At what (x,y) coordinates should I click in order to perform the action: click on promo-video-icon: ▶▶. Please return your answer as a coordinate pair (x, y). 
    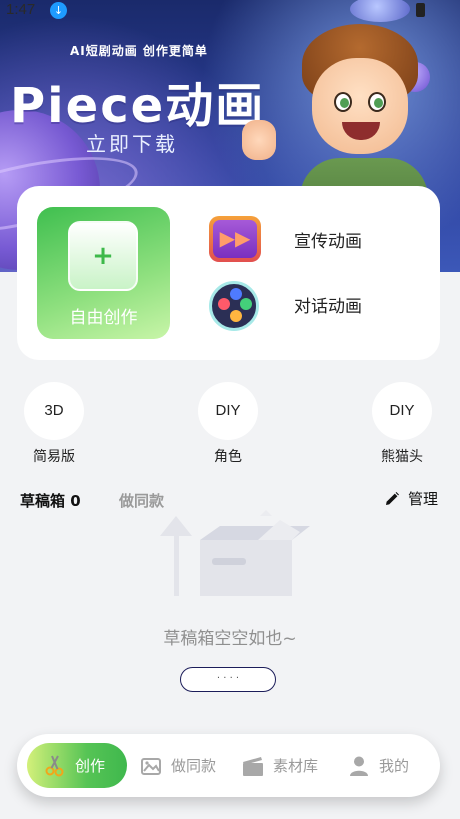
    Looking at the image, I should click on (235, 239).